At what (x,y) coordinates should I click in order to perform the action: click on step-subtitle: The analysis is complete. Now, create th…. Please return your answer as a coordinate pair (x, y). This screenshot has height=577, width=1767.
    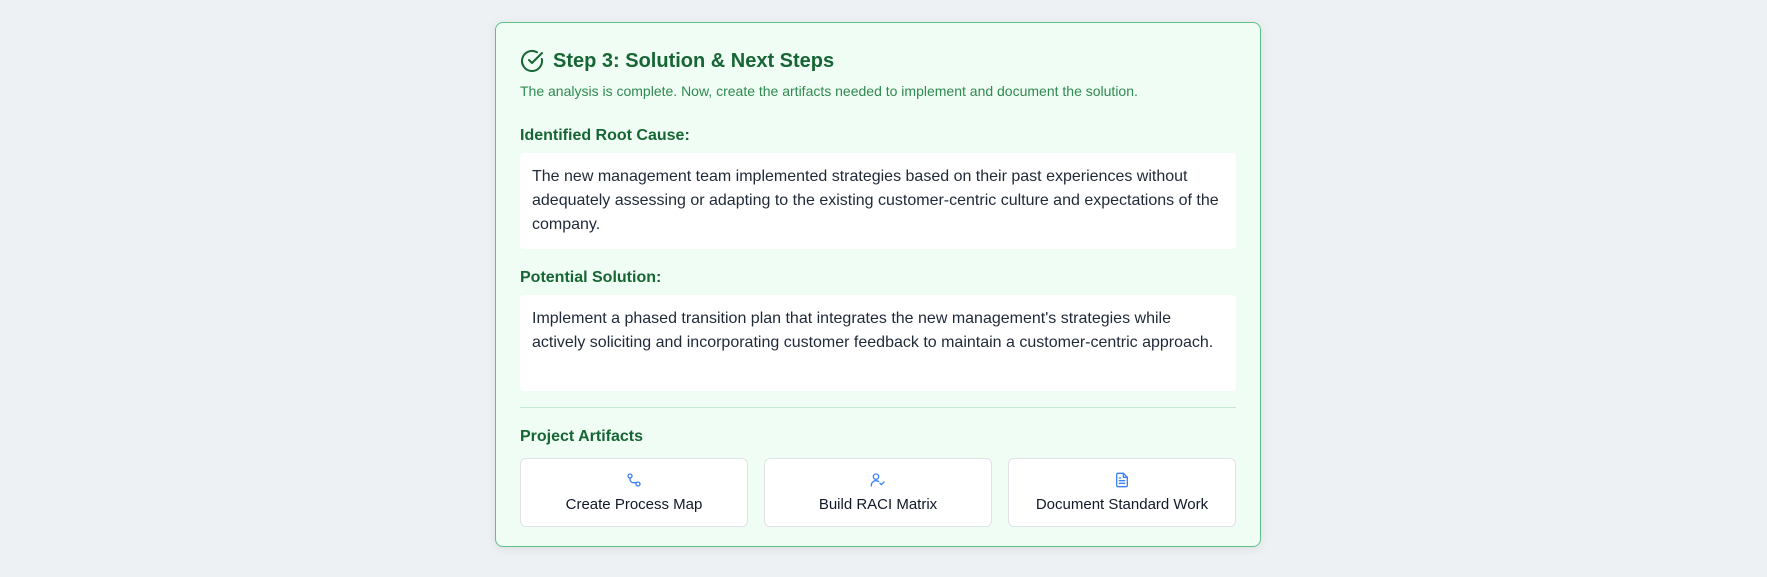
    Looking at the image, I should click on (829, 91).